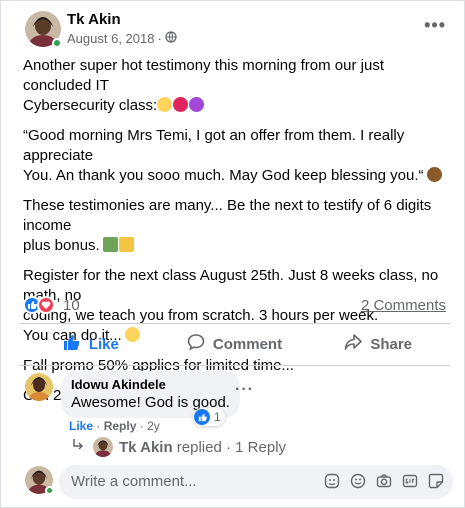  I want to click on reaction-summary: 10, so click(51, 305).